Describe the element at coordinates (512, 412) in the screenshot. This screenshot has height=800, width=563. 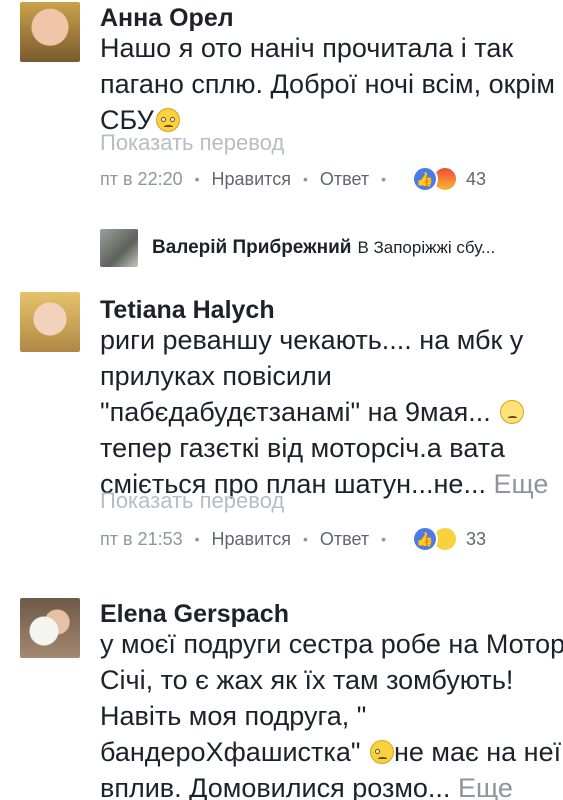
I see `disappointed-emoji-icon` at that location.